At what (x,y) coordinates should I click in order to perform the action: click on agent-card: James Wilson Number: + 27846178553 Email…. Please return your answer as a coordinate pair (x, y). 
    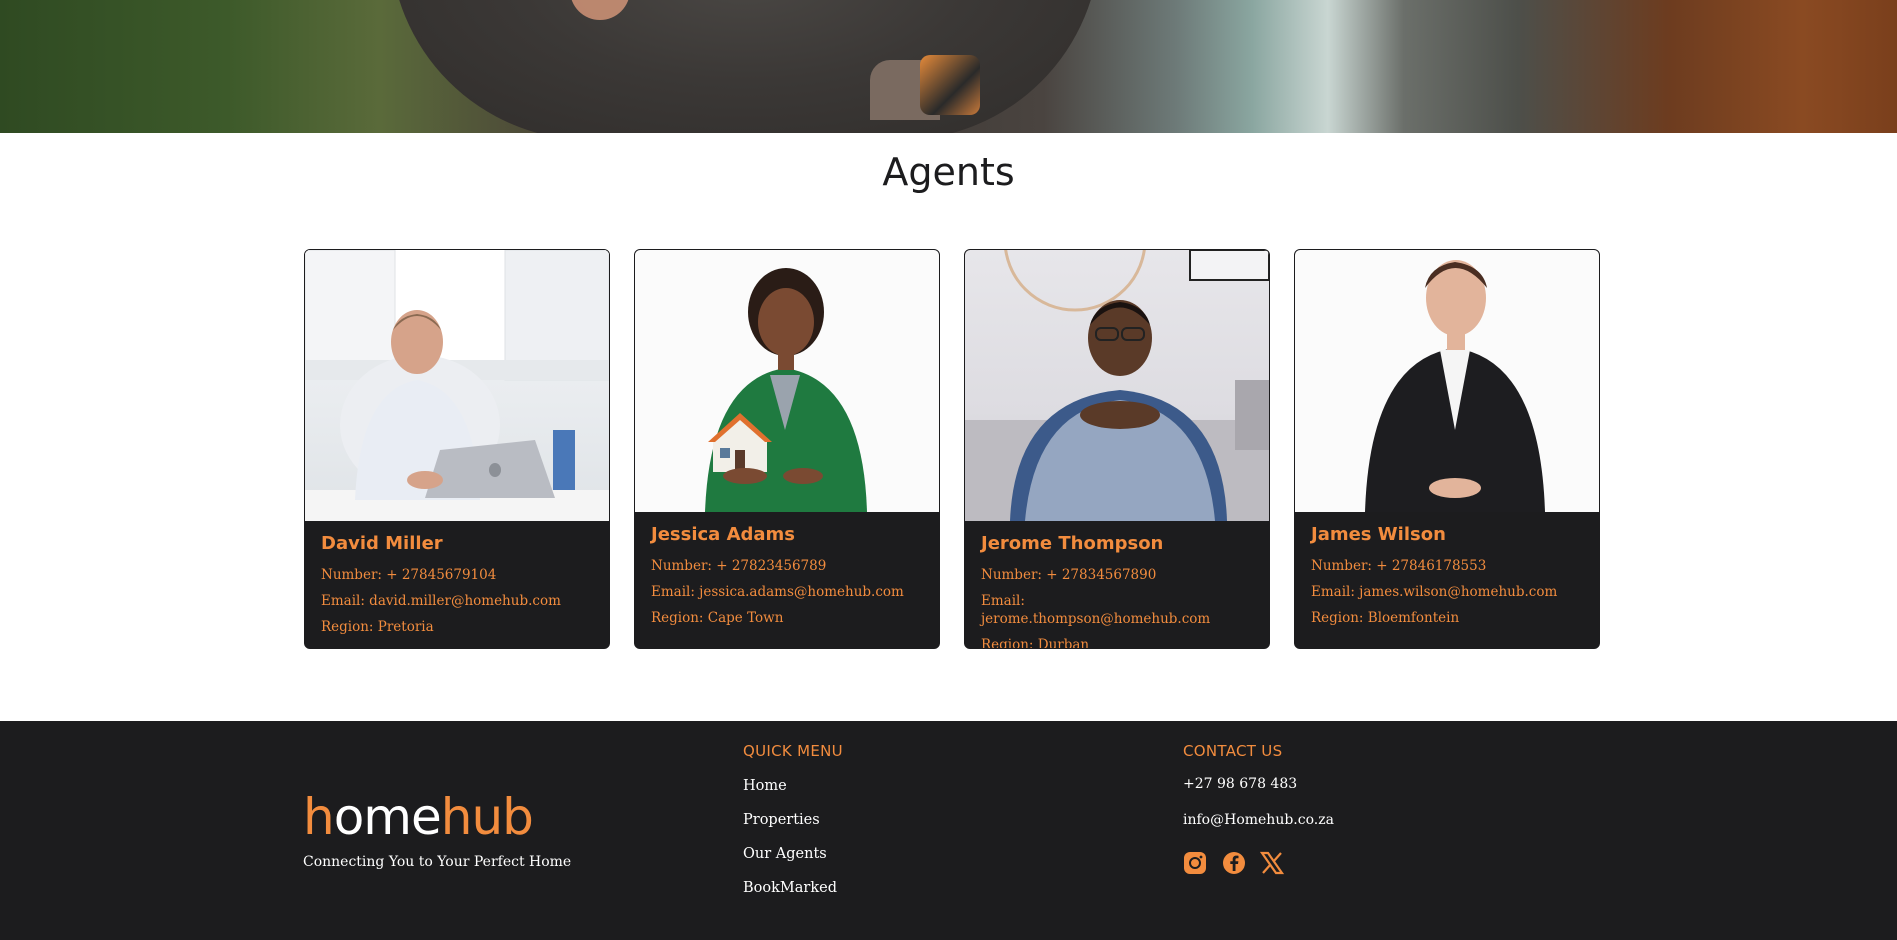
    Looking at the image, I should click on (1447, 449).